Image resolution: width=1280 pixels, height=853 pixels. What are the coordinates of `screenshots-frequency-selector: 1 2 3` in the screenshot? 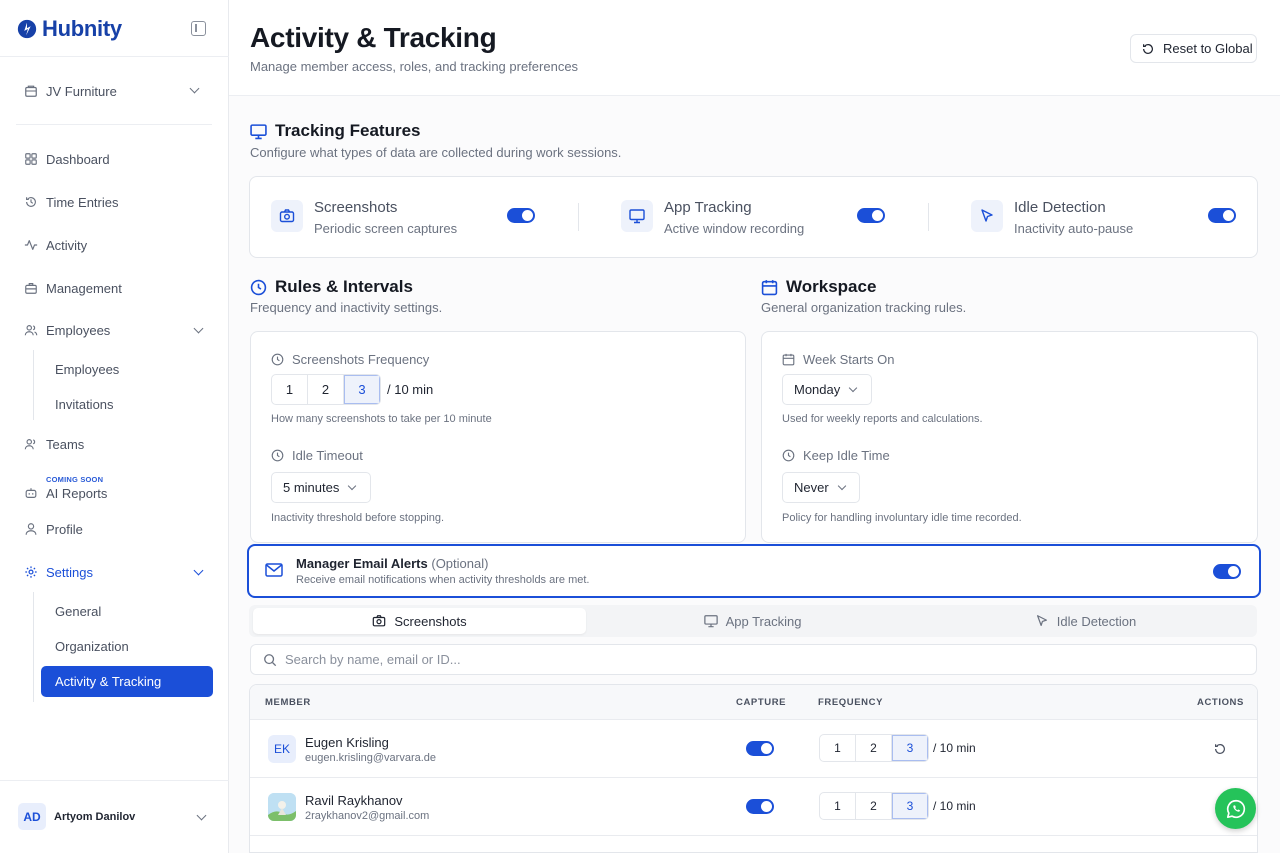 It's located at (326, 389).